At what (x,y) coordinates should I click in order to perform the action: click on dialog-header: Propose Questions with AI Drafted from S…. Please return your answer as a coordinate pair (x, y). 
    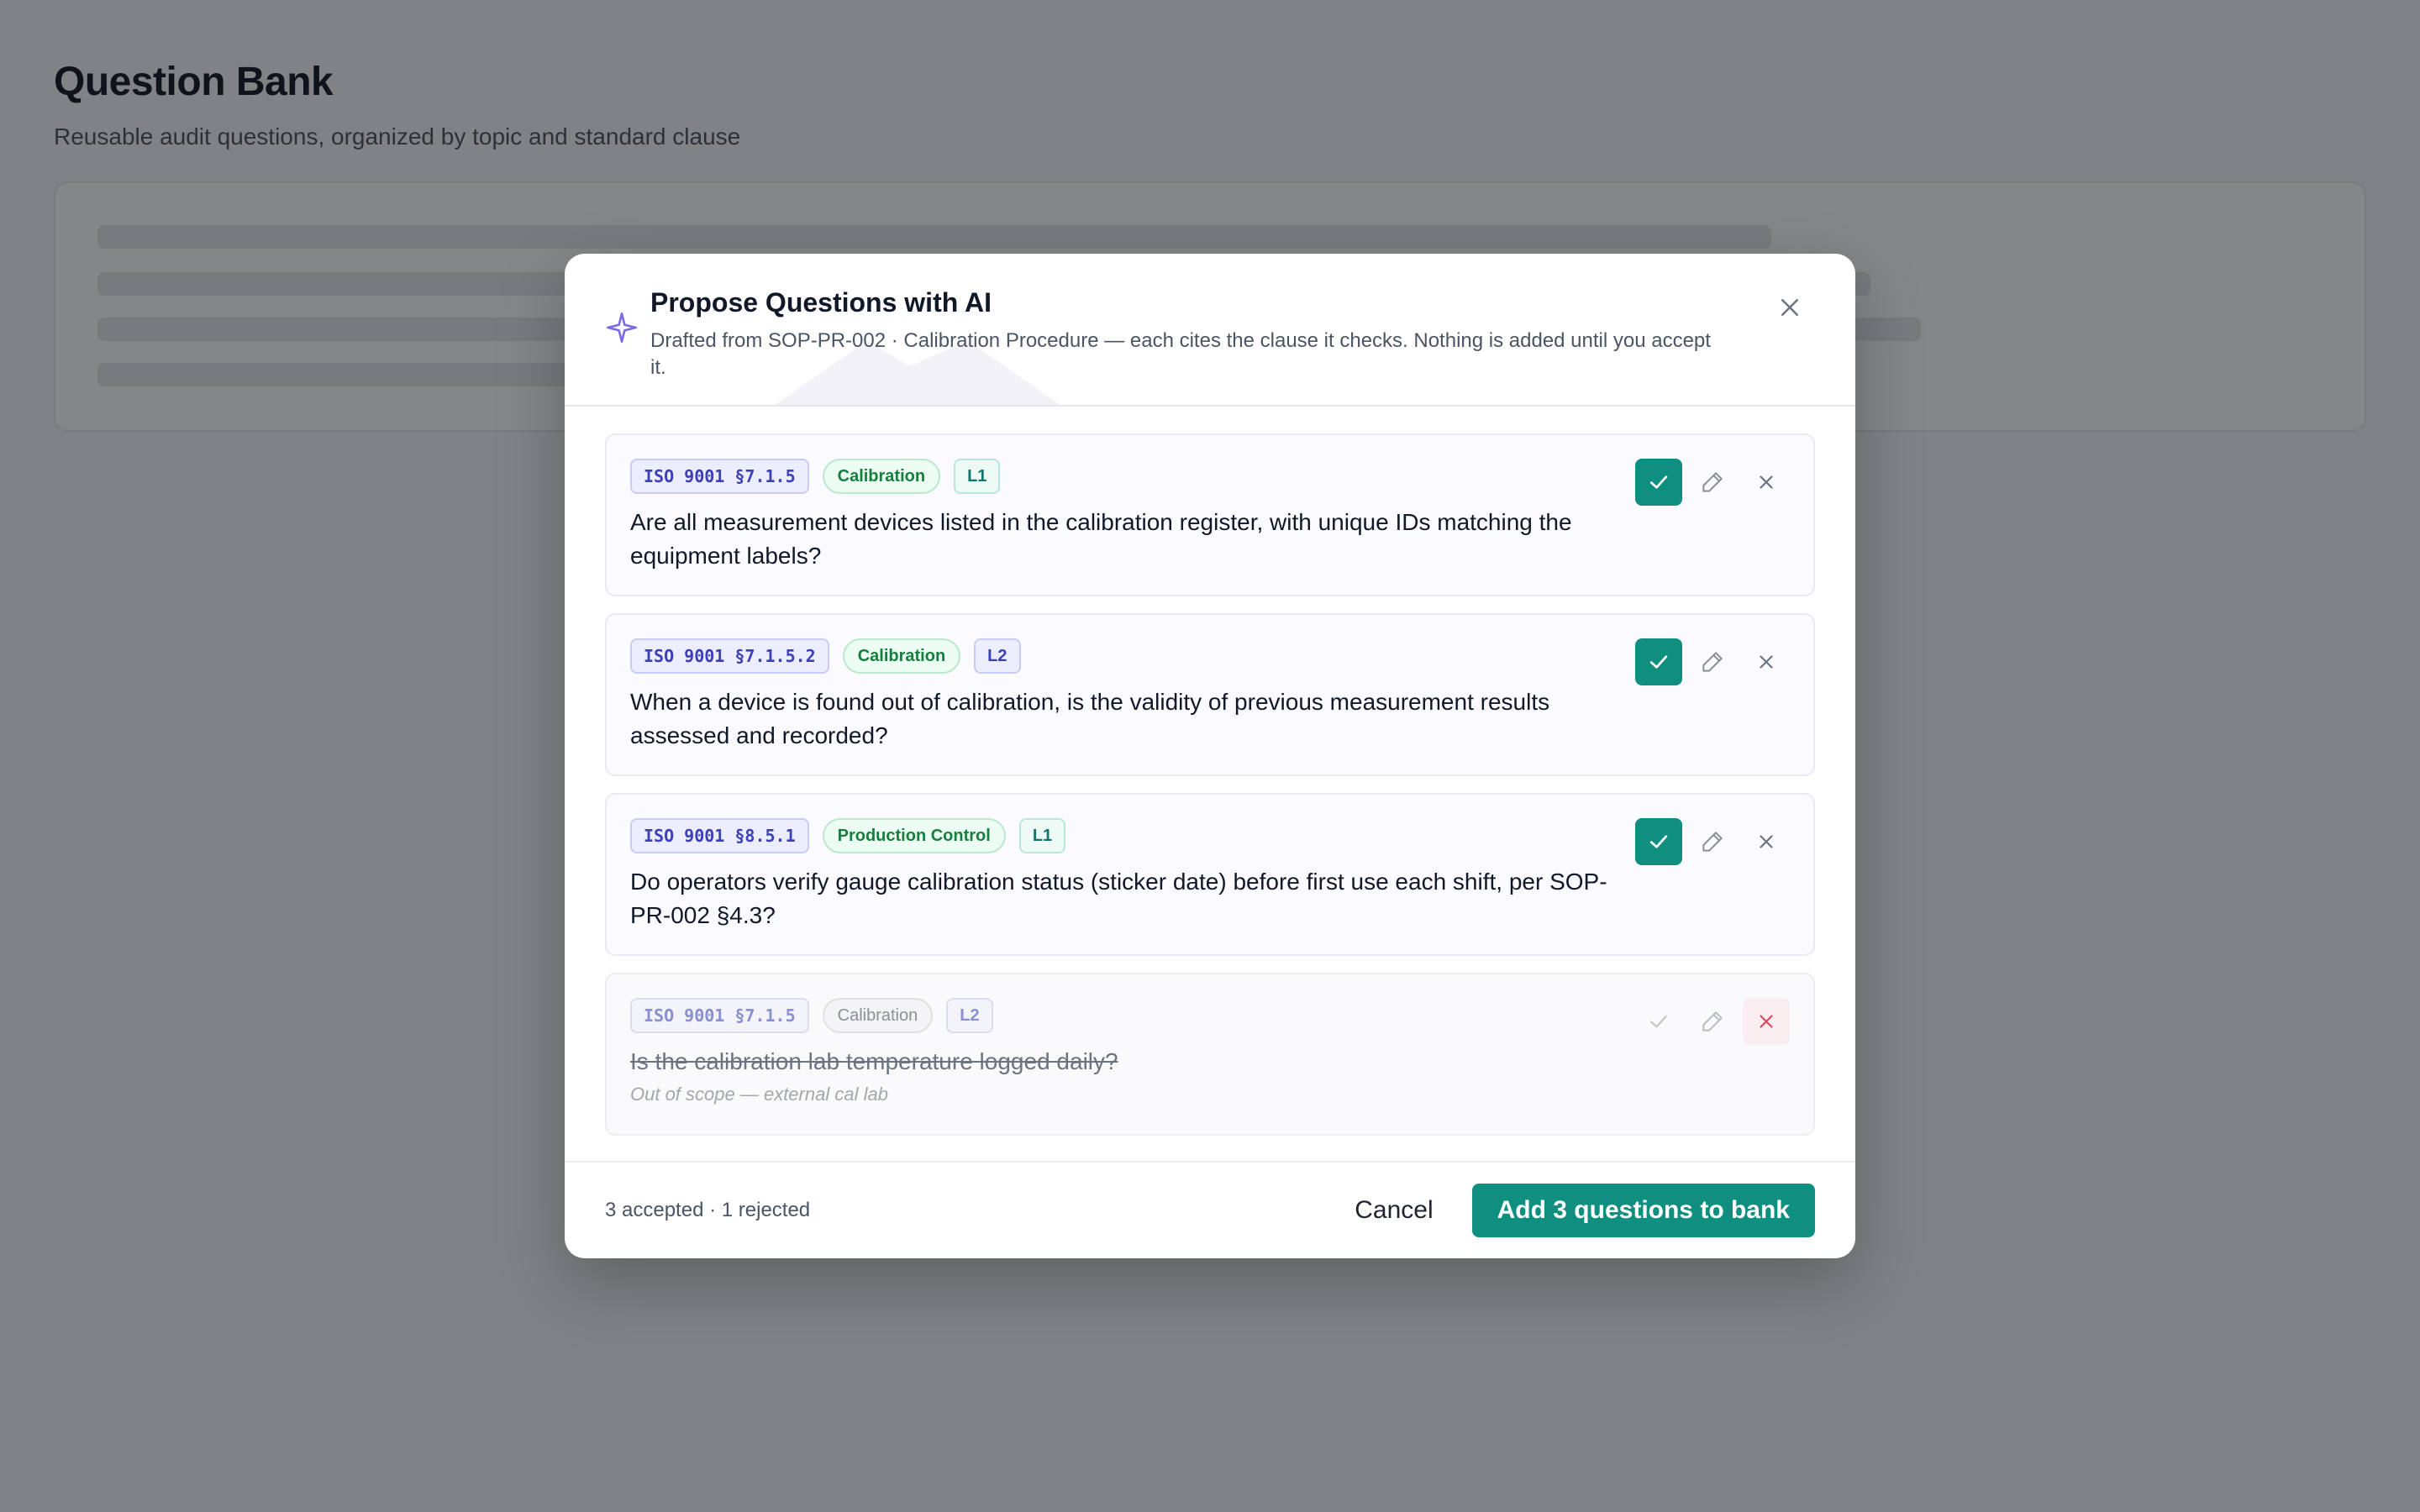
    Looking at the image, I should click on (1210, 330).